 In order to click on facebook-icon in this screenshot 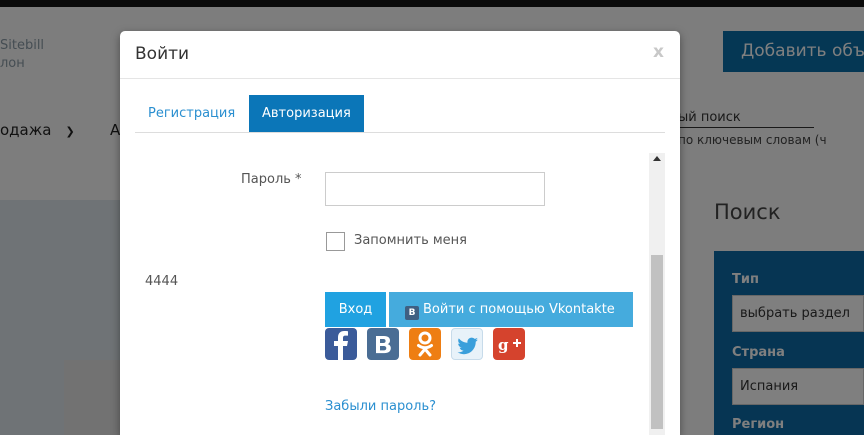, I will do `click(341, 344)`.